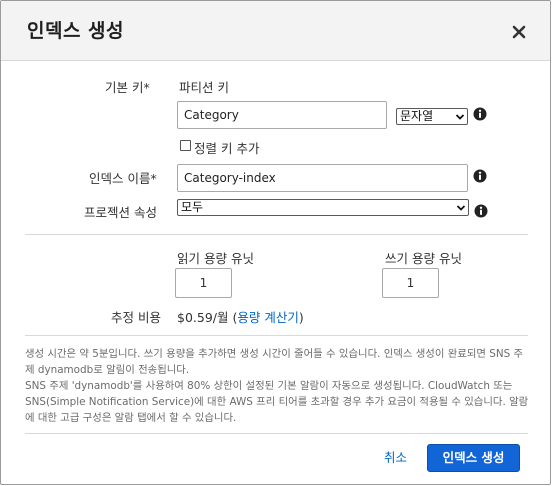 The width and height of the screenshot is (552, 486). Describe the element at coordinates (519, 32) in the screenshot. I see `close-icon` at that location.